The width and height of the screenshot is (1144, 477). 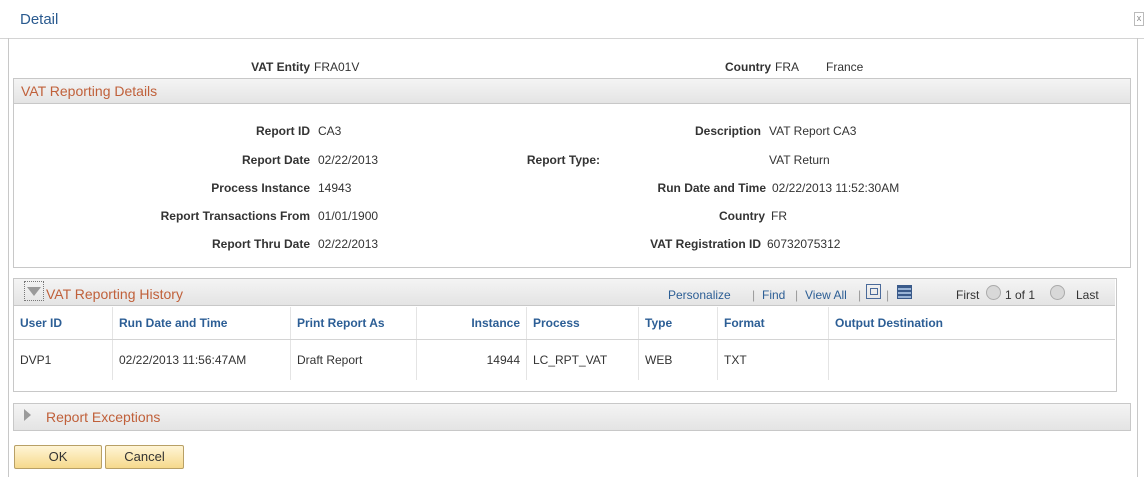 What do you see at coordinates (471, 359) in the screenshot?
I see `instance-cell: 14944` at bounding box center [471, 359].